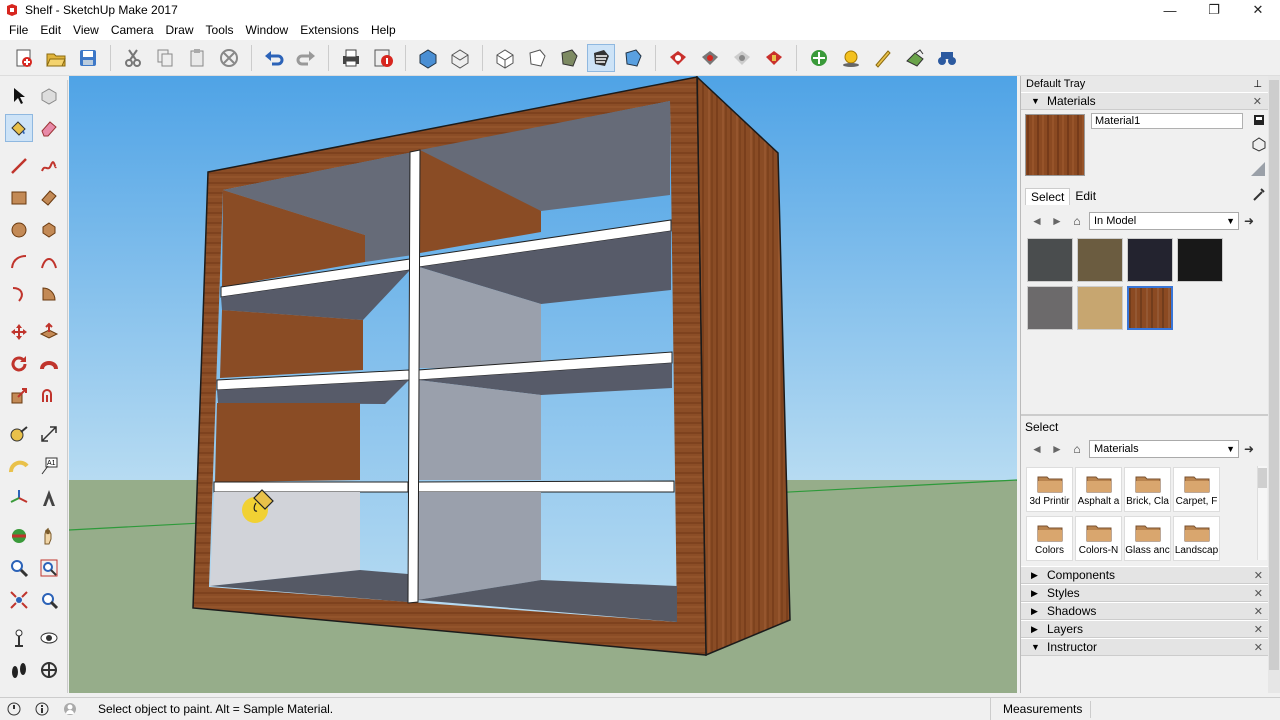 The height and width of the screenshot is (720, 1280). What do you see at coordinates (1077, 221) in the screenshot?
I see `home-icon: ⌂` at bounding box center [1077, 221].